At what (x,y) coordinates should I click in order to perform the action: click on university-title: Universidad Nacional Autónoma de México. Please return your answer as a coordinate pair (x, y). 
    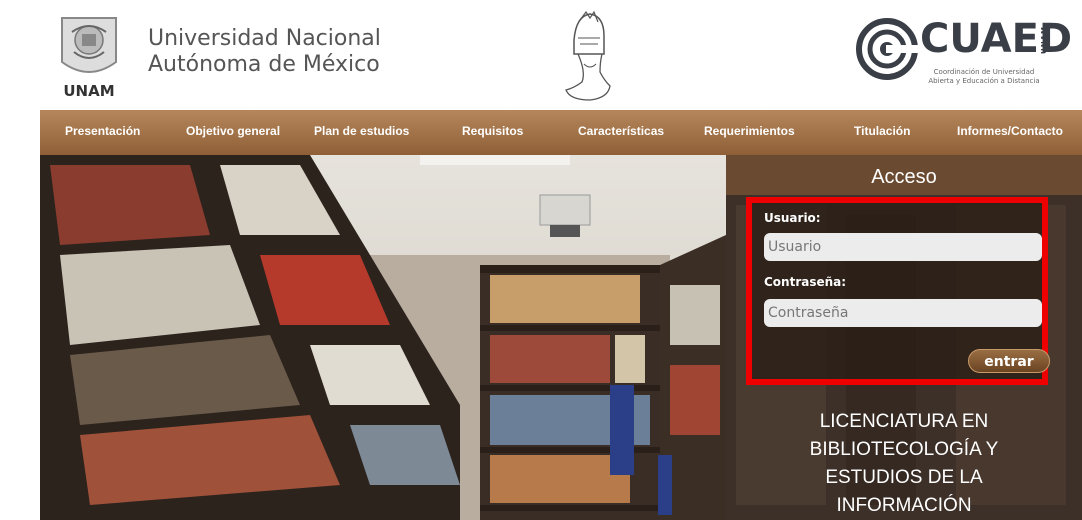
    Looking at the image, I should click on (264, 52).